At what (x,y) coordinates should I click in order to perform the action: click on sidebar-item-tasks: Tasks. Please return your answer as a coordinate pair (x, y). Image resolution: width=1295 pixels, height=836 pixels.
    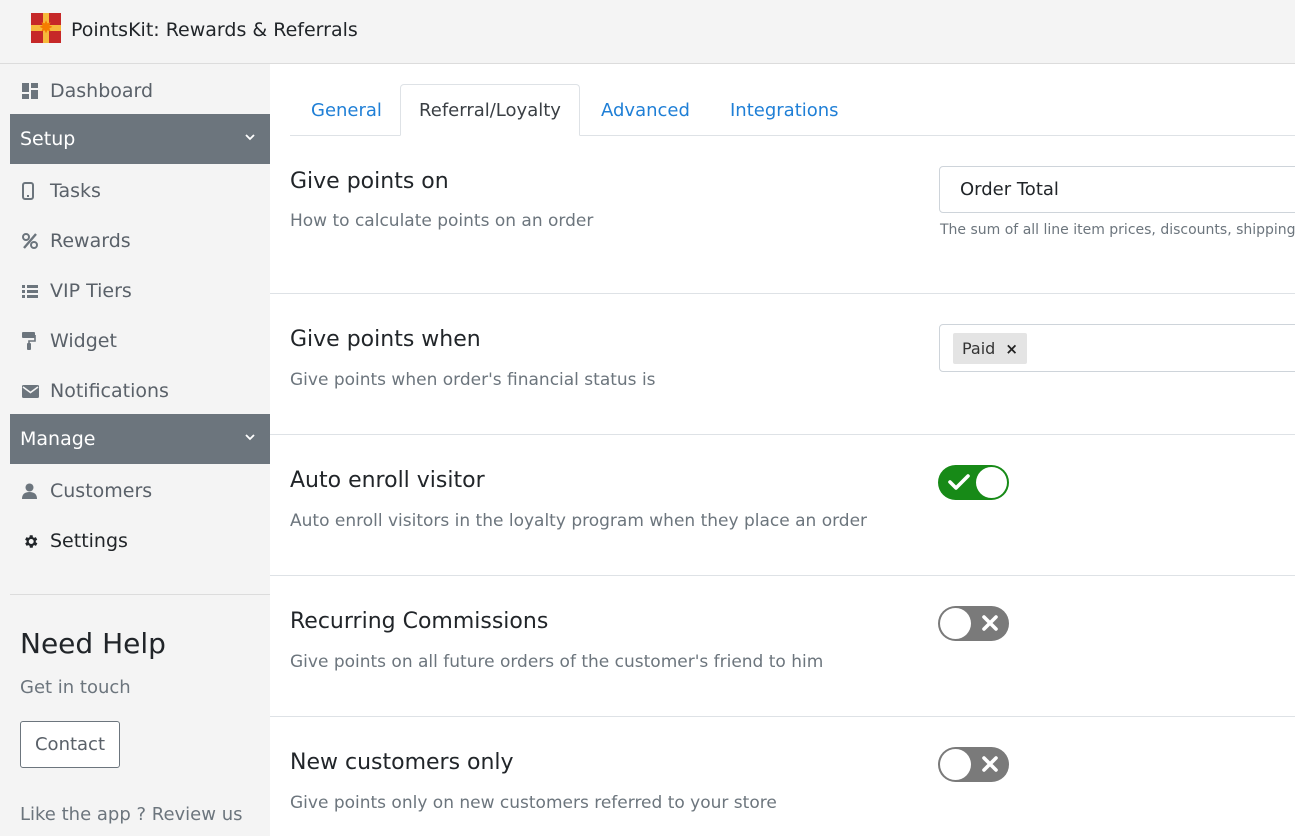
    Looking at the image, I should click on (140, 191).